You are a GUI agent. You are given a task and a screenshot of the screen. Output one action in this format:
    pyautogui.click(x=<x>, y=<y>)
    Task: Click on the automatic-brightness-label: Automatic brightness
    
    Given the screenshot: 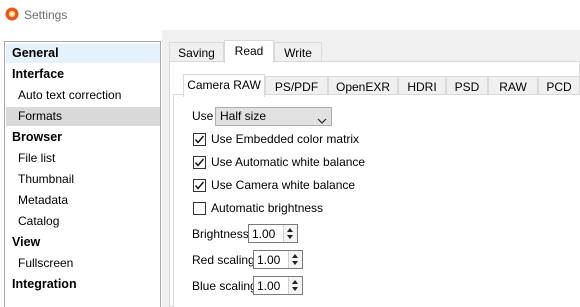 What is the action you would take?
    pyautogui.click(x=267, y=208)
    